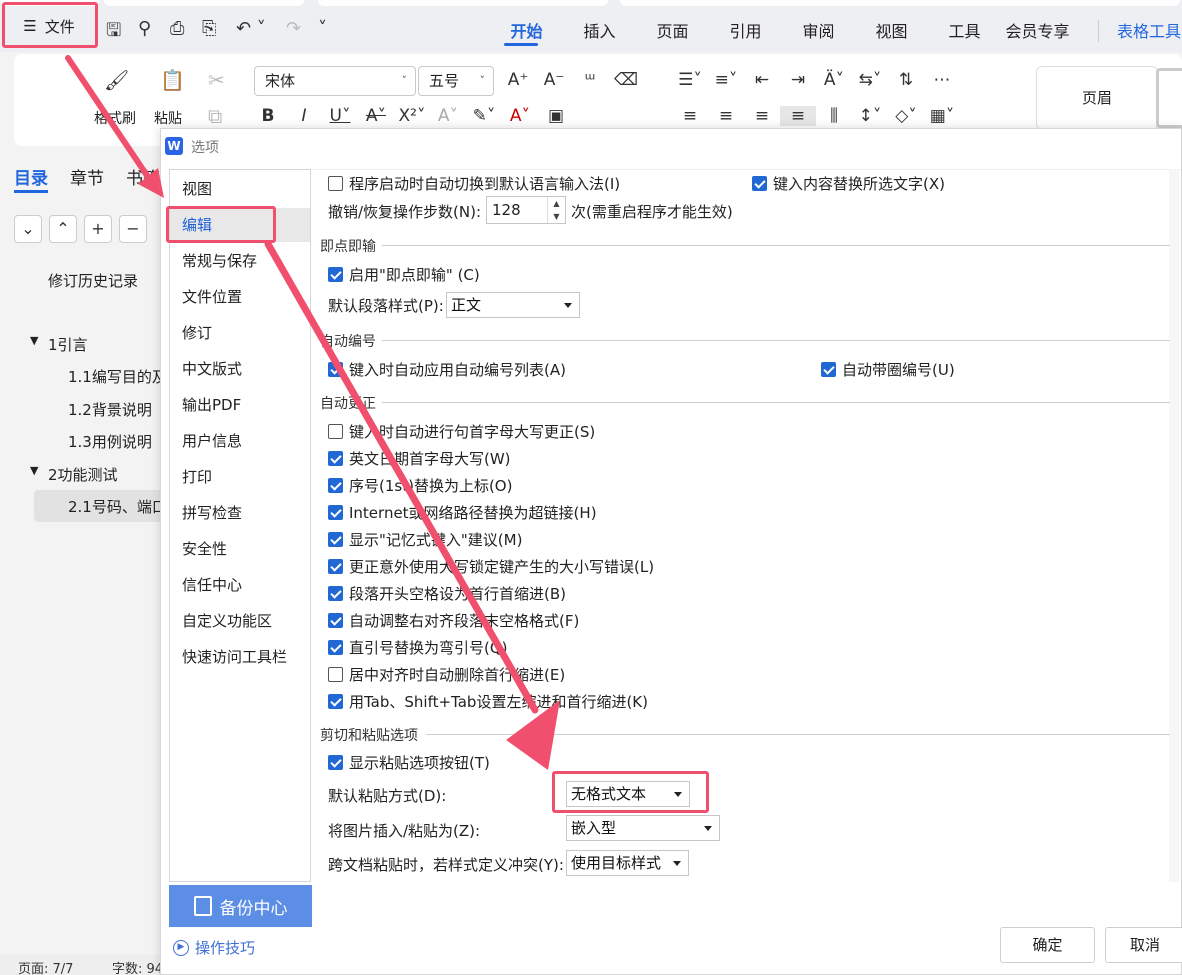  I want to click on increase-indent-icon: ⇥, so click(798, 80).